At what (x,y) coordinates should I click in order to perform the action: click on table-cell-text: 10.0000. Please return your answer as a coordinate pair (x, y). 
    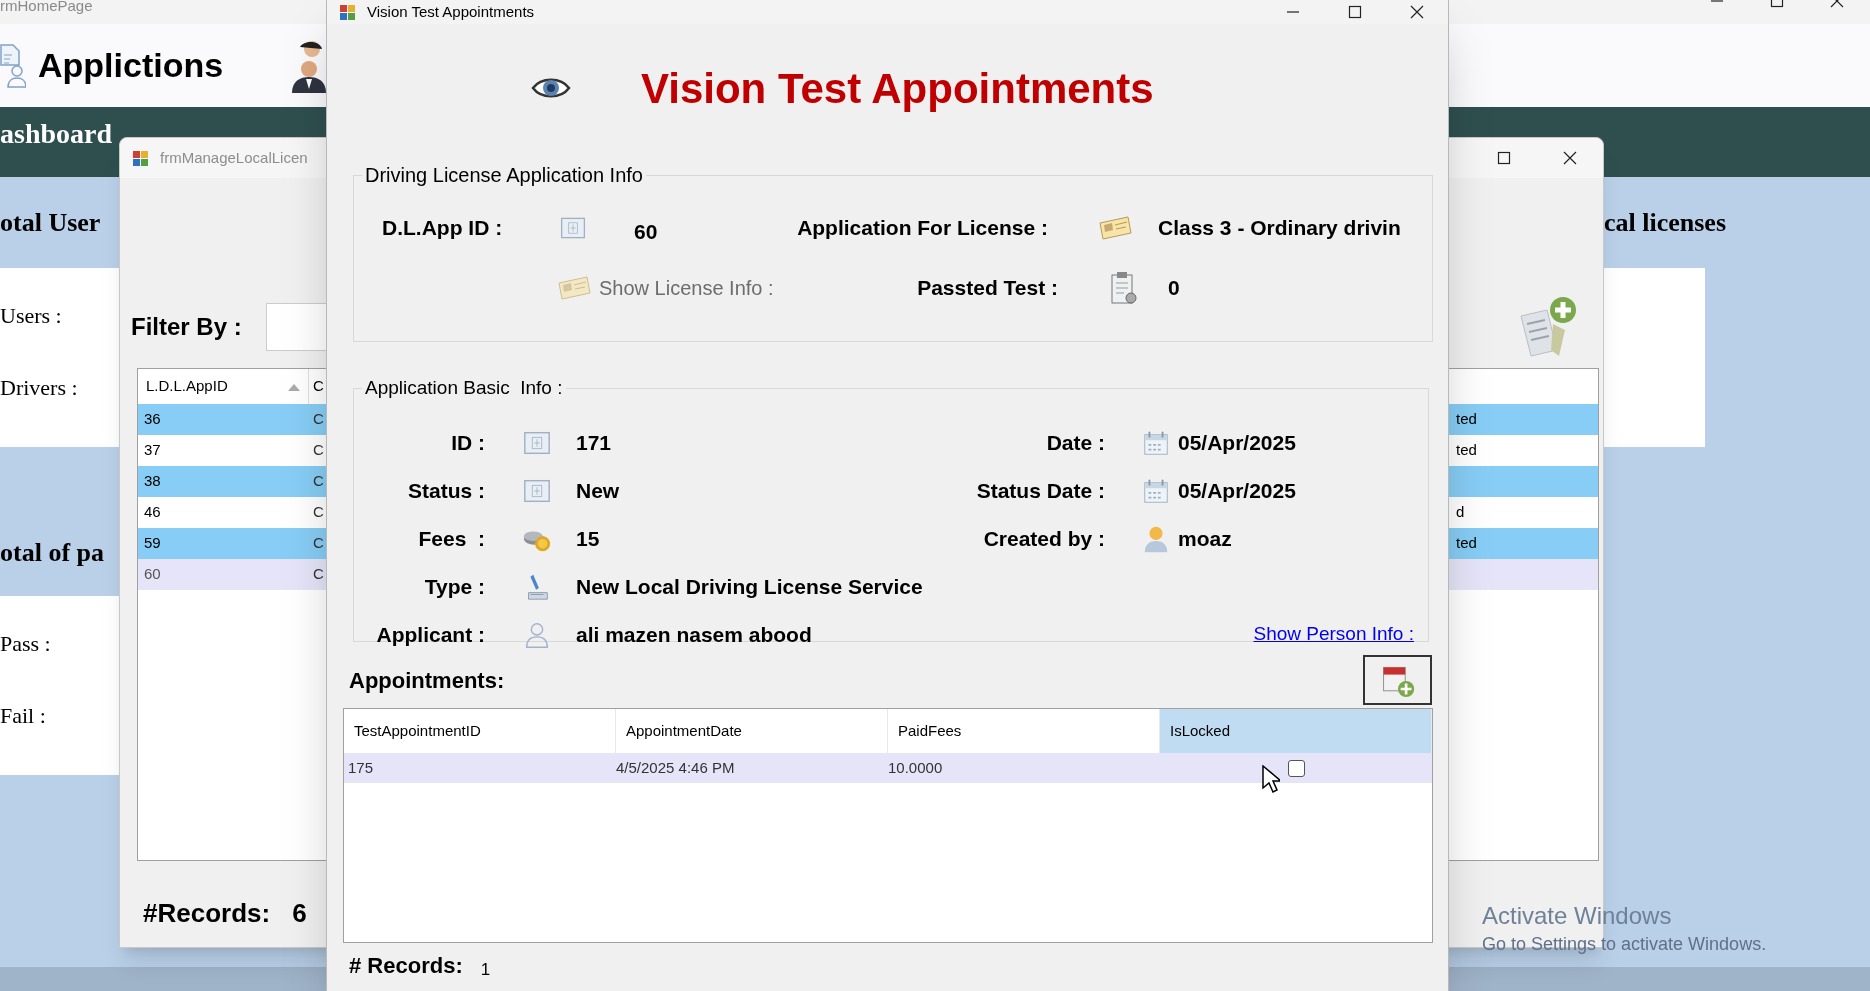
    Looking at the image, I should click on (916, 767).